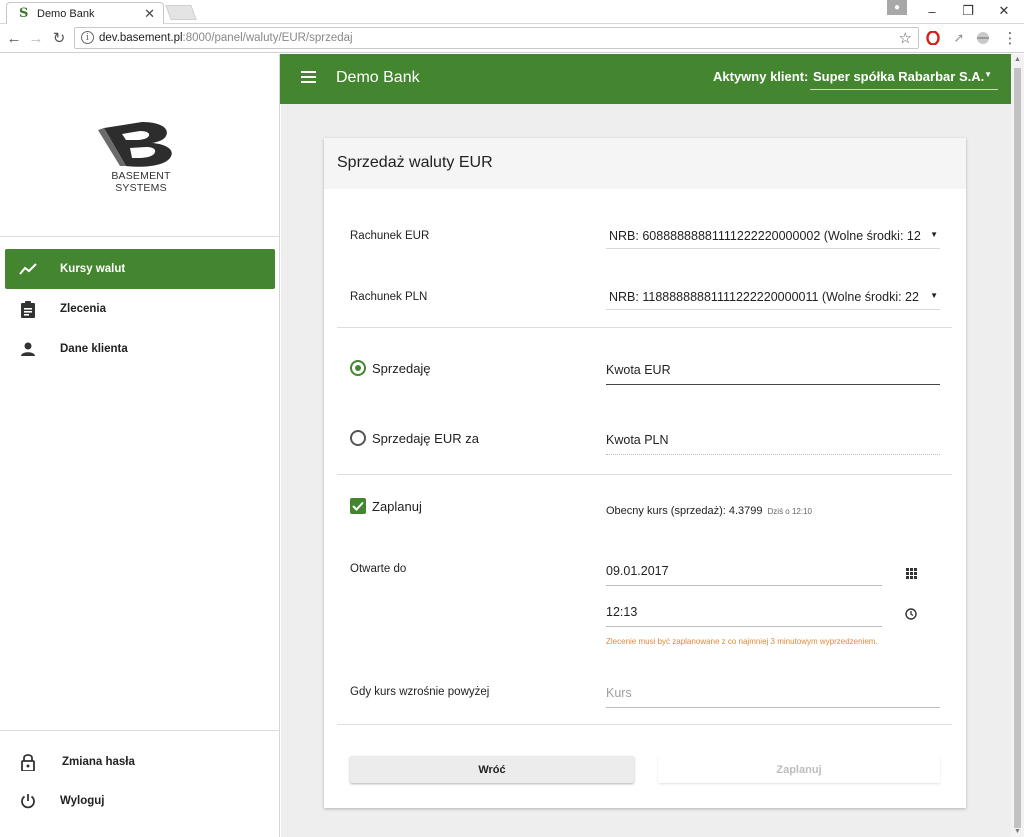 Image resolution: width=1024 pixels, height=837 pixels. I want to click on company-logo: BASEMENT SYSTEMS, so click(141, 157).